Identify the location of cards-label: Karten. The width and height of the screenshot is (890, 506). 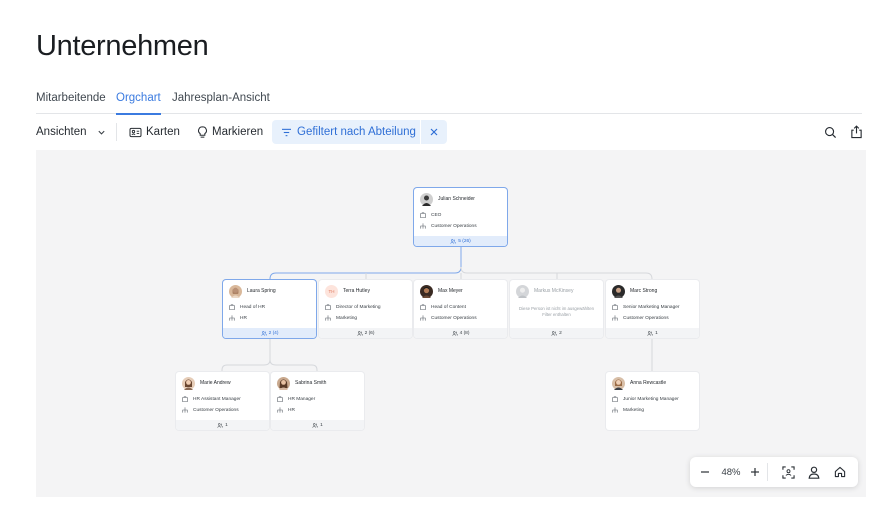
(163, 132).